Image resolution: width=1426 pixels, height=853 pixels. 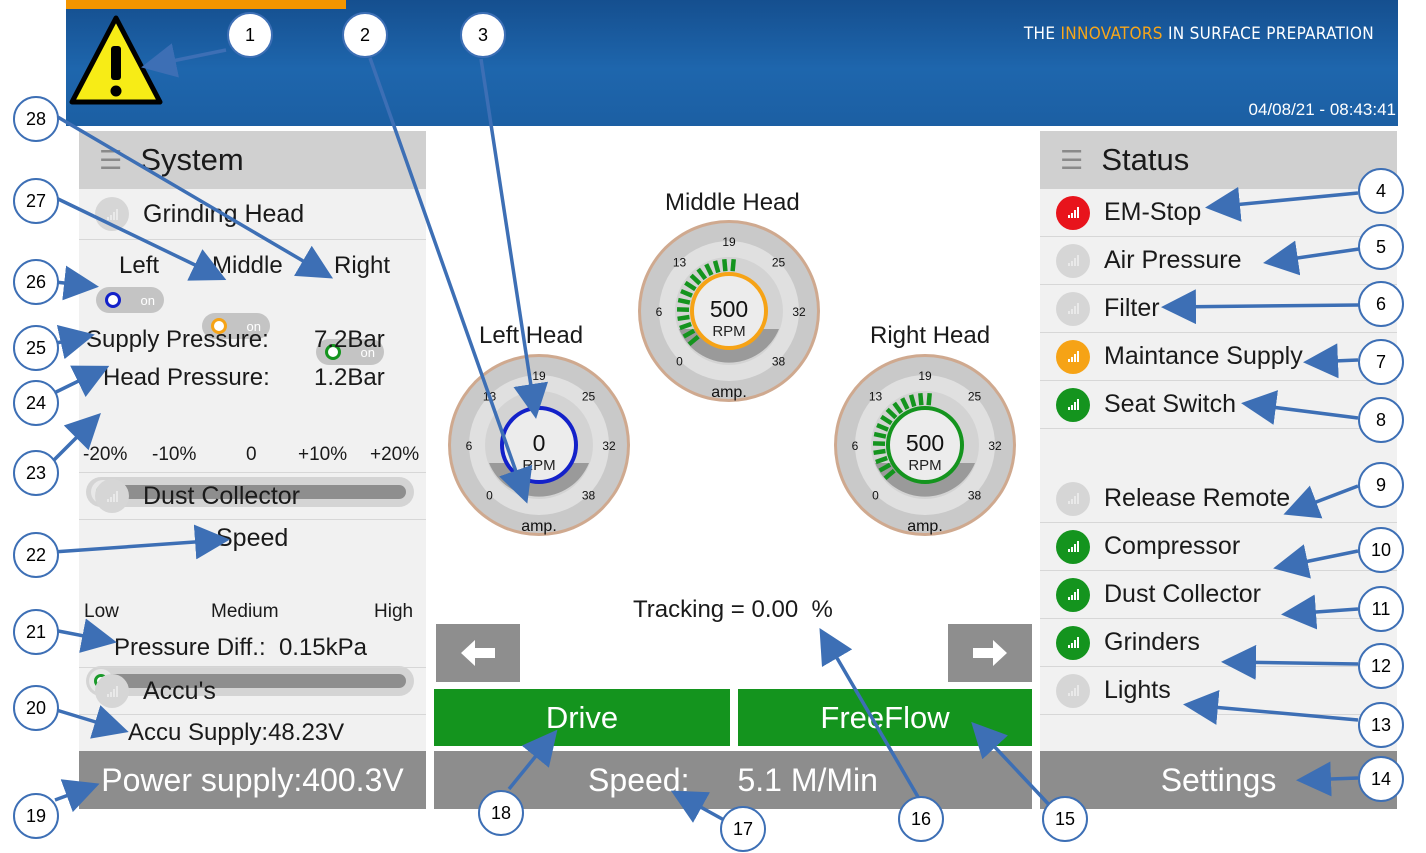 What do you see at coordinates (1381, 420) in the screenshot?
I see `callout-8: 8` at bounding box center [1381, 420].